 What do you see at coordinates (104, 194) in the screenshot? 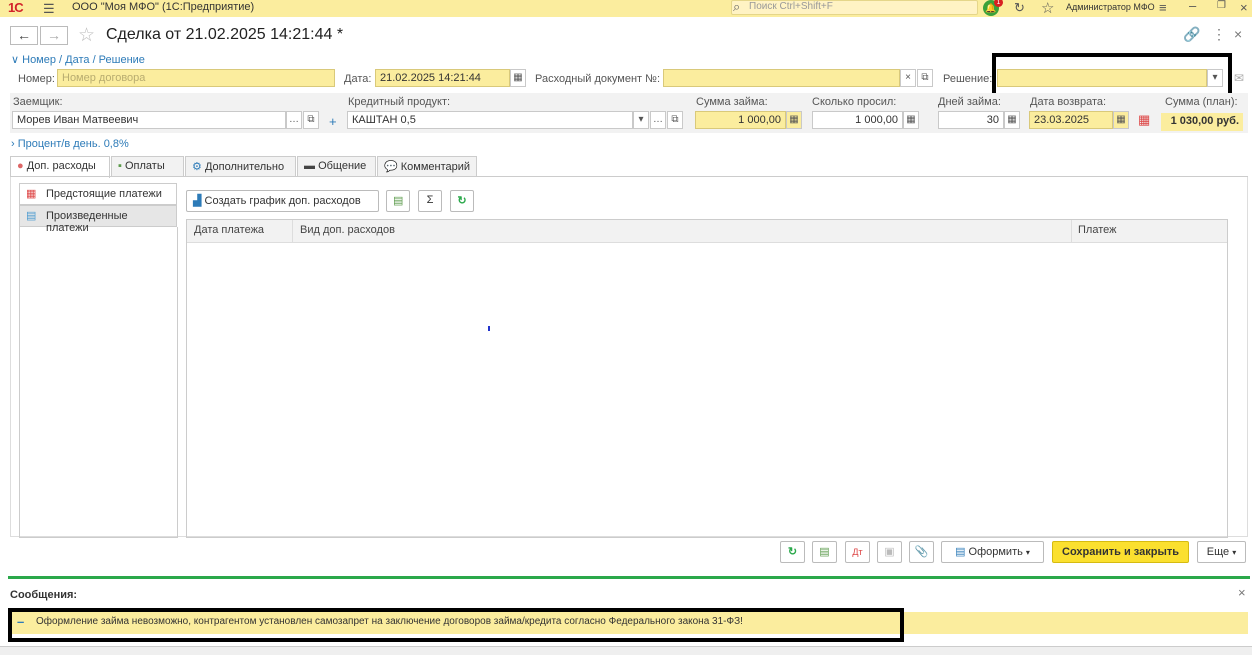
I see `side-item-label: Предстоящие платежи` at bounding box center [104, 194].